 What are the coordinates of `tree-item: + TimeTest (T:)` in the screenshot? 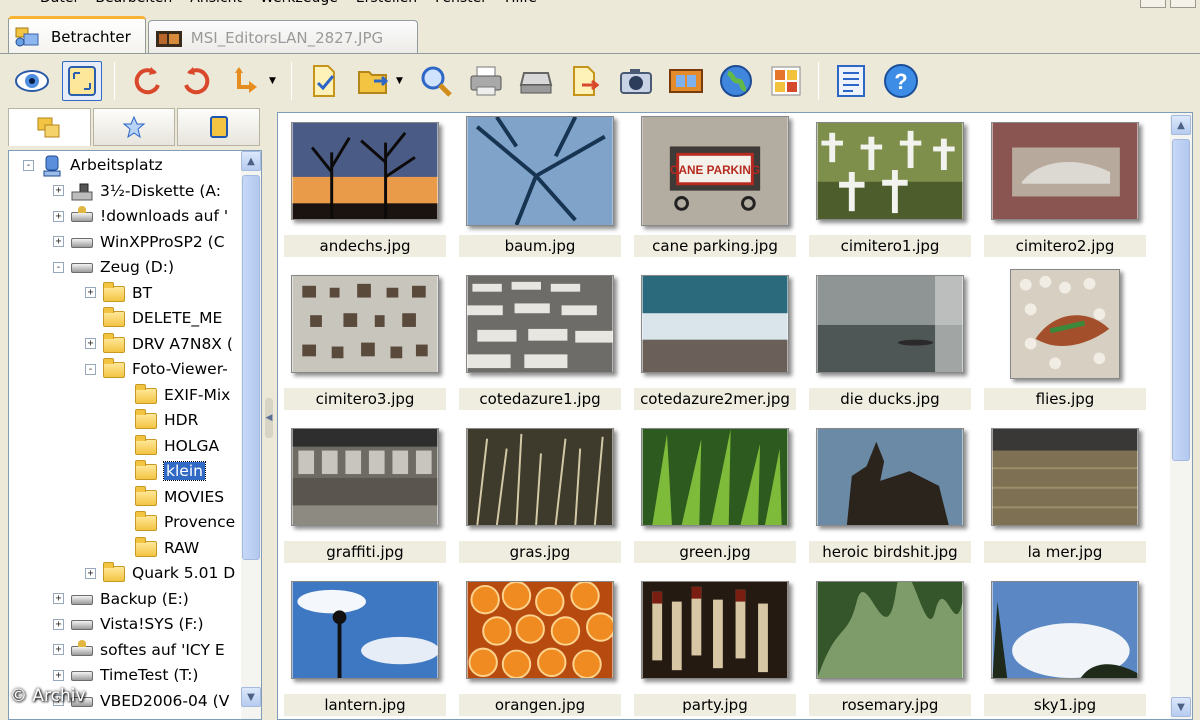 It's located at (125, 675).